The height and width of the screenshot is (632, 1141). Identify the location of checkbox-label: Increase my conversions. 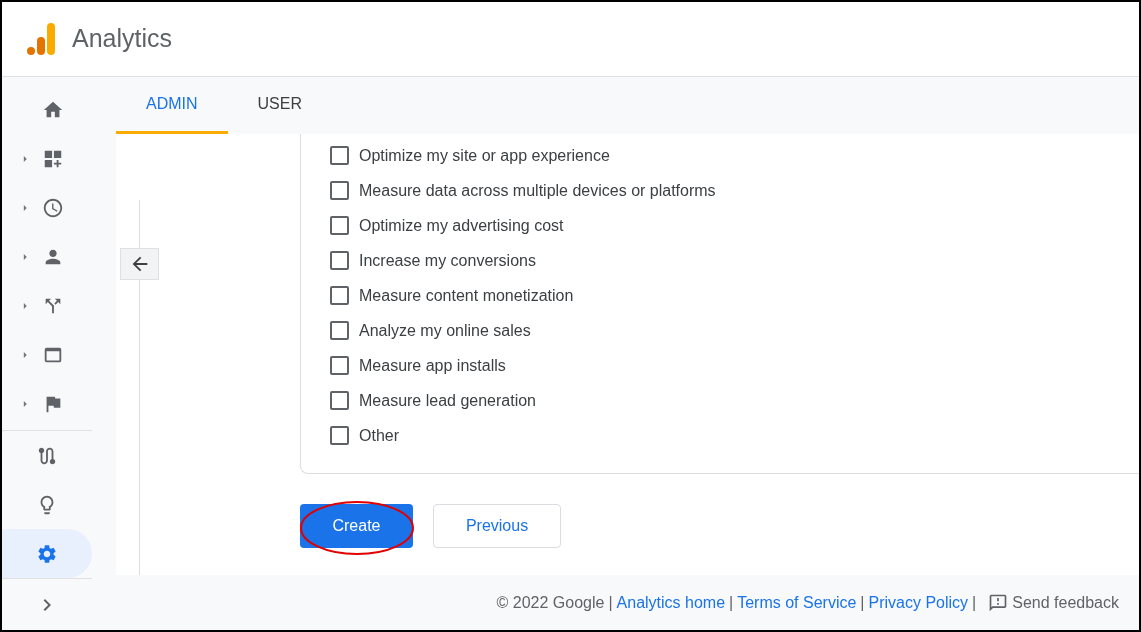
(447, 260).